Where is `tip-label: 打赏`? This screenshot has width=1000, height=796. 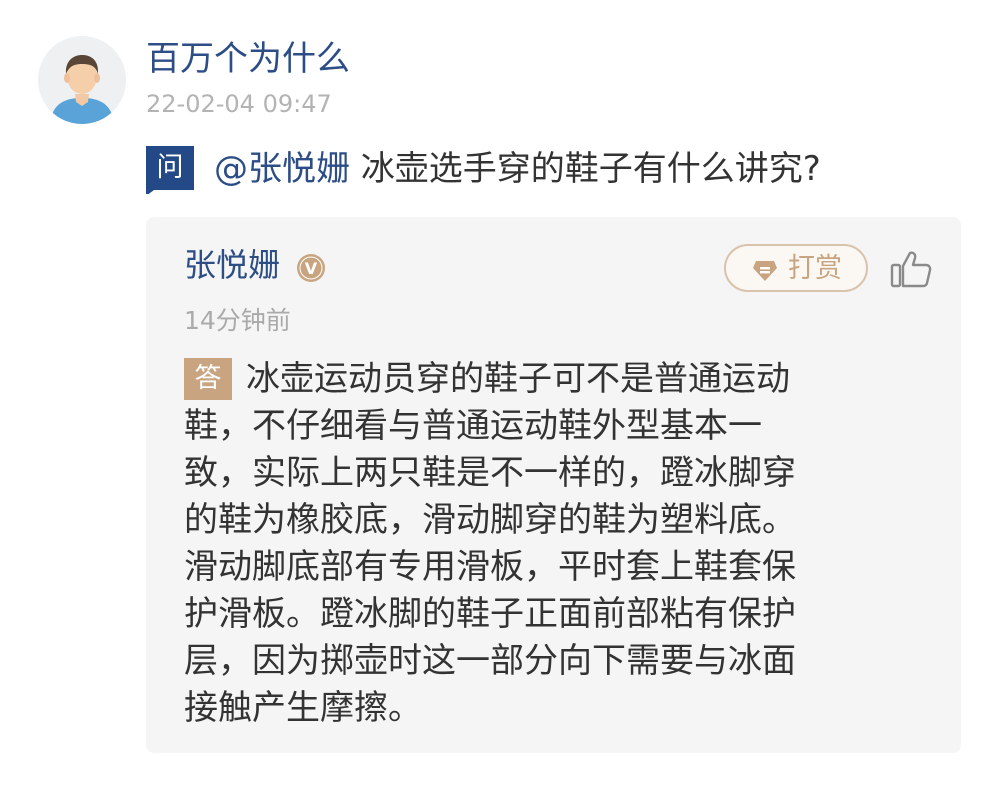
tip-label: 打赏 is located at coordinates (815, 268).